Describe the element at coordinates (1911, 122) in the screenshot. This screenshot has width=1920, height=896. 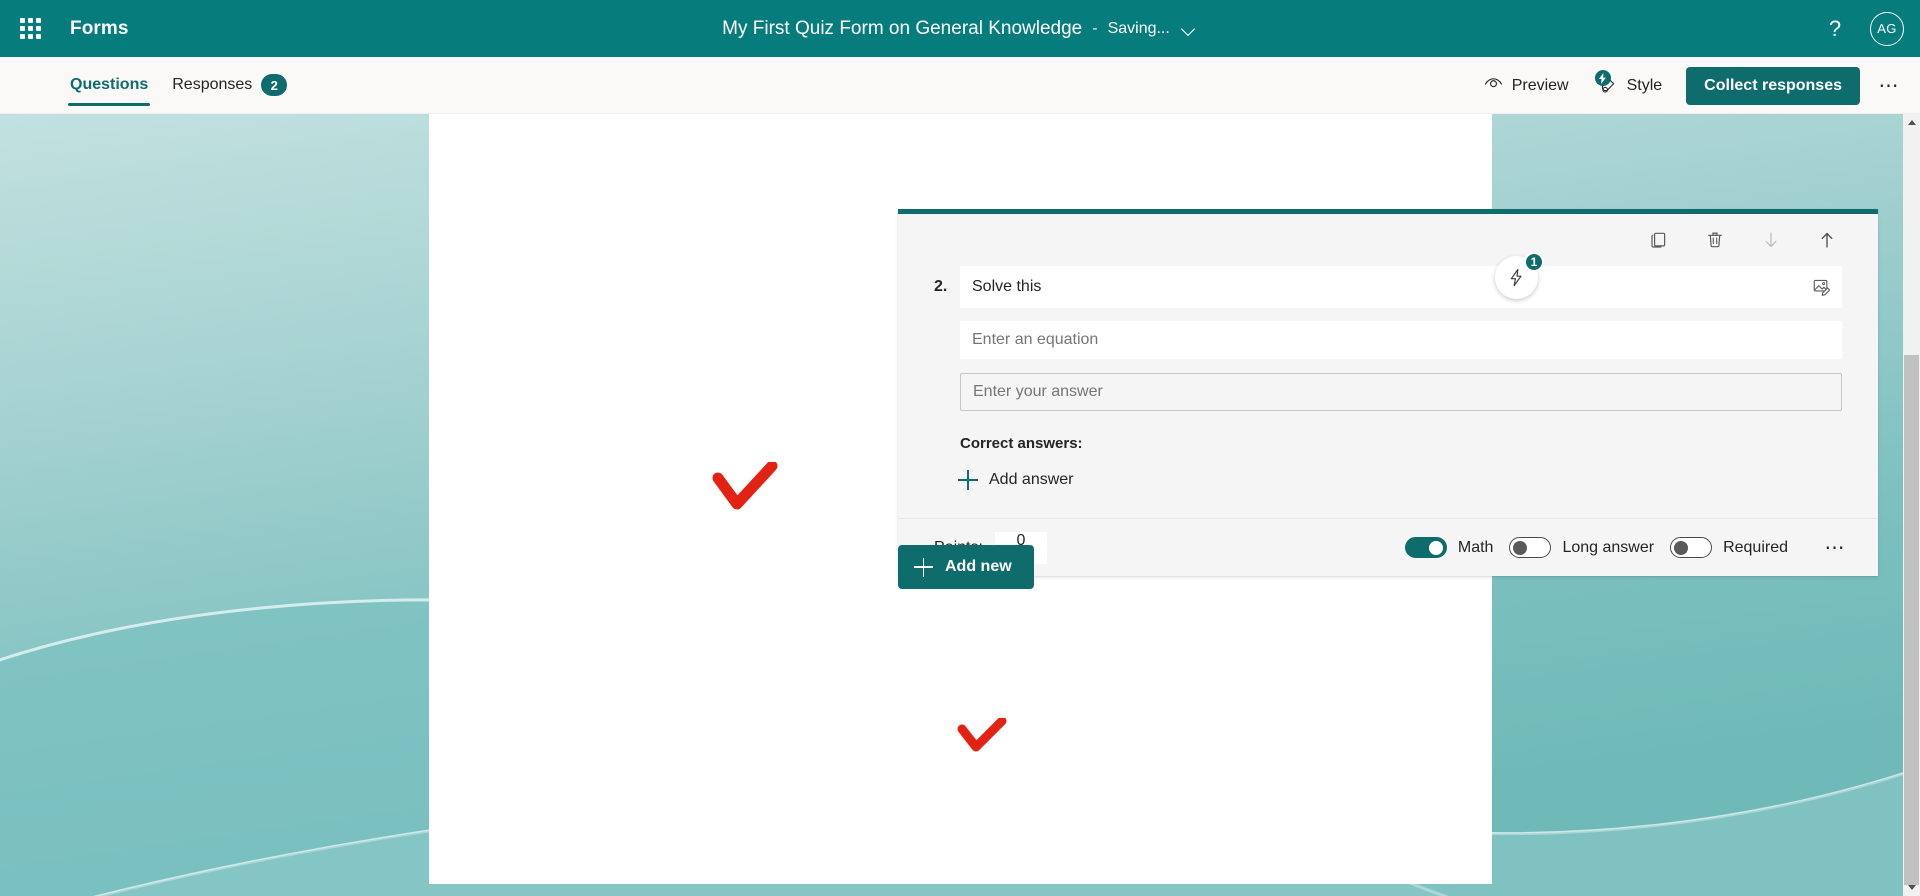
I see `scroll-up-arrow-icon` at that location.